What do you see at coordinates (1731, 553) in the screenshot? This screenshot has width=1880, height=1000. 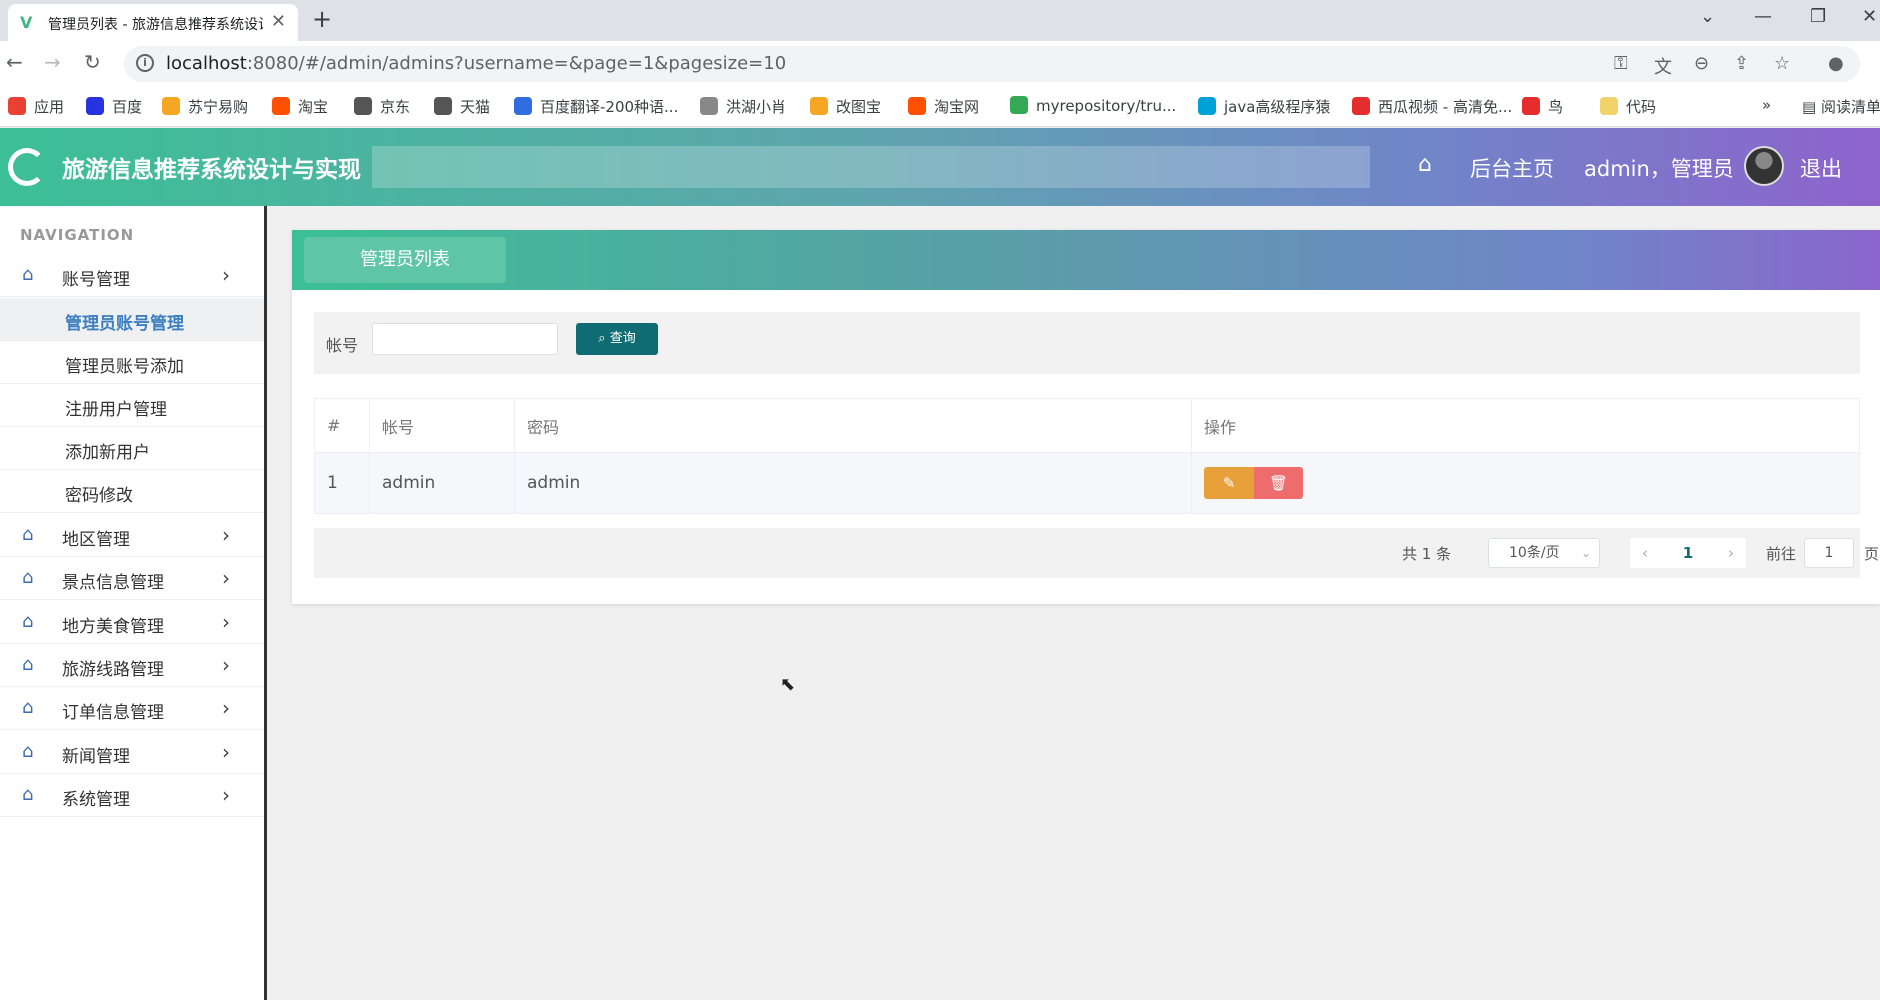 I see `next-page-button: ›` at bounding box center [1731, 553].